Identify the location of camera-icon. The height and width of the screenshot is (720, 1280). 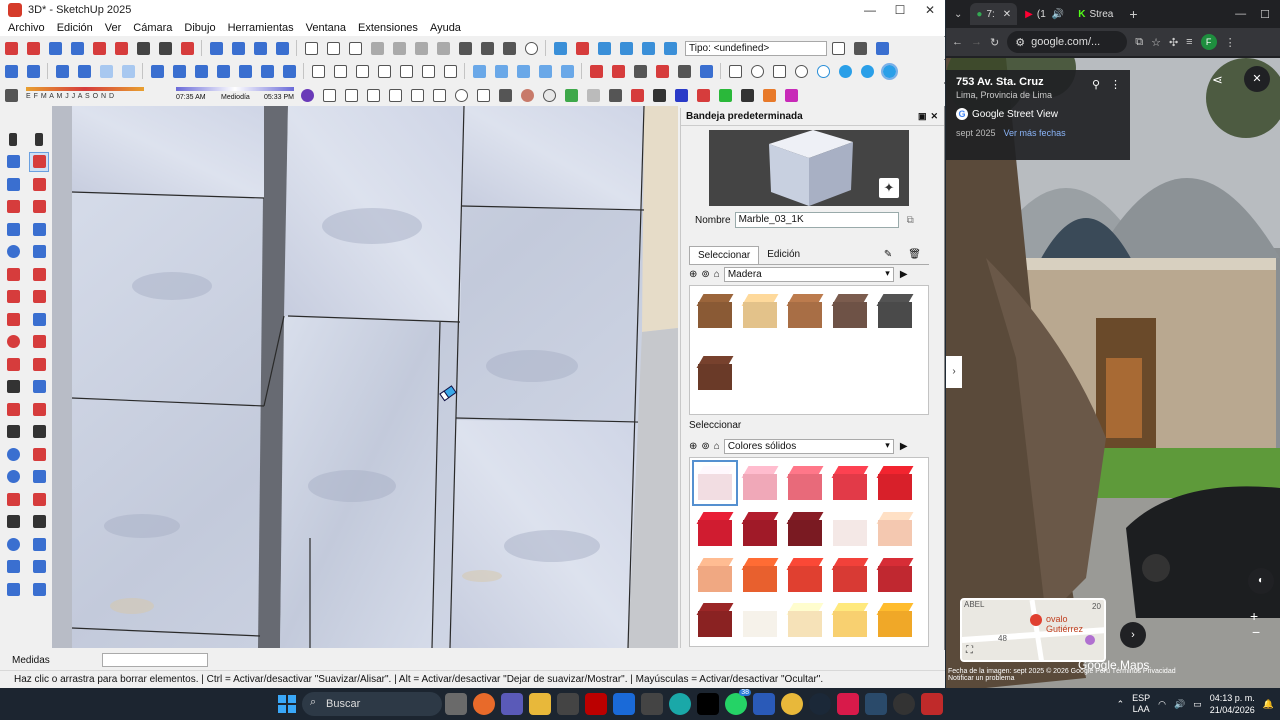
(417, 95).